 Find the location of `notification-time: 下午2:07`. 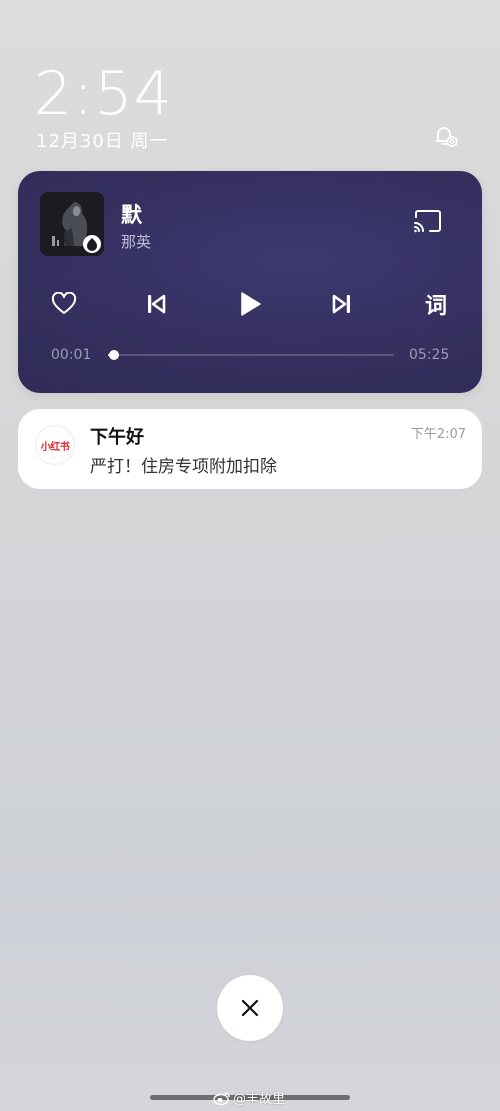

notification-time: 下午2:07 is located at coordinates (438, 434).